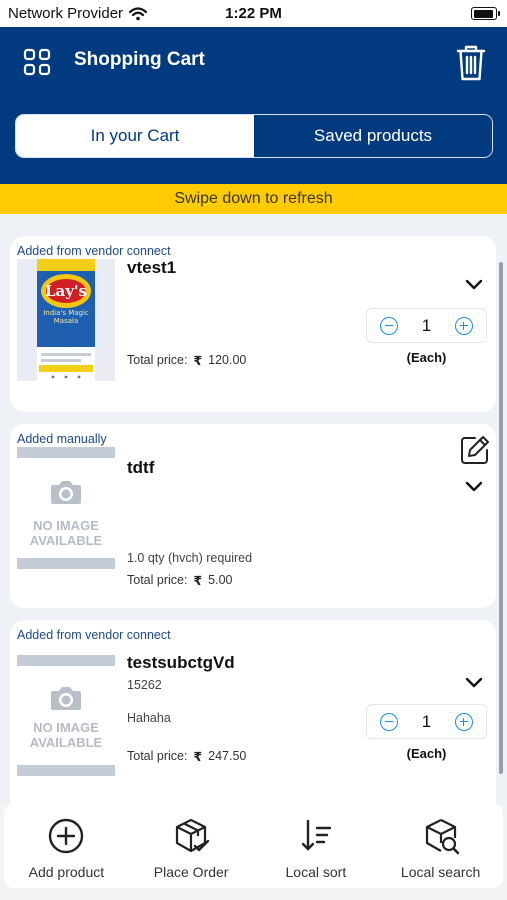  I want to click on box-check-icon, so click(193, 835).